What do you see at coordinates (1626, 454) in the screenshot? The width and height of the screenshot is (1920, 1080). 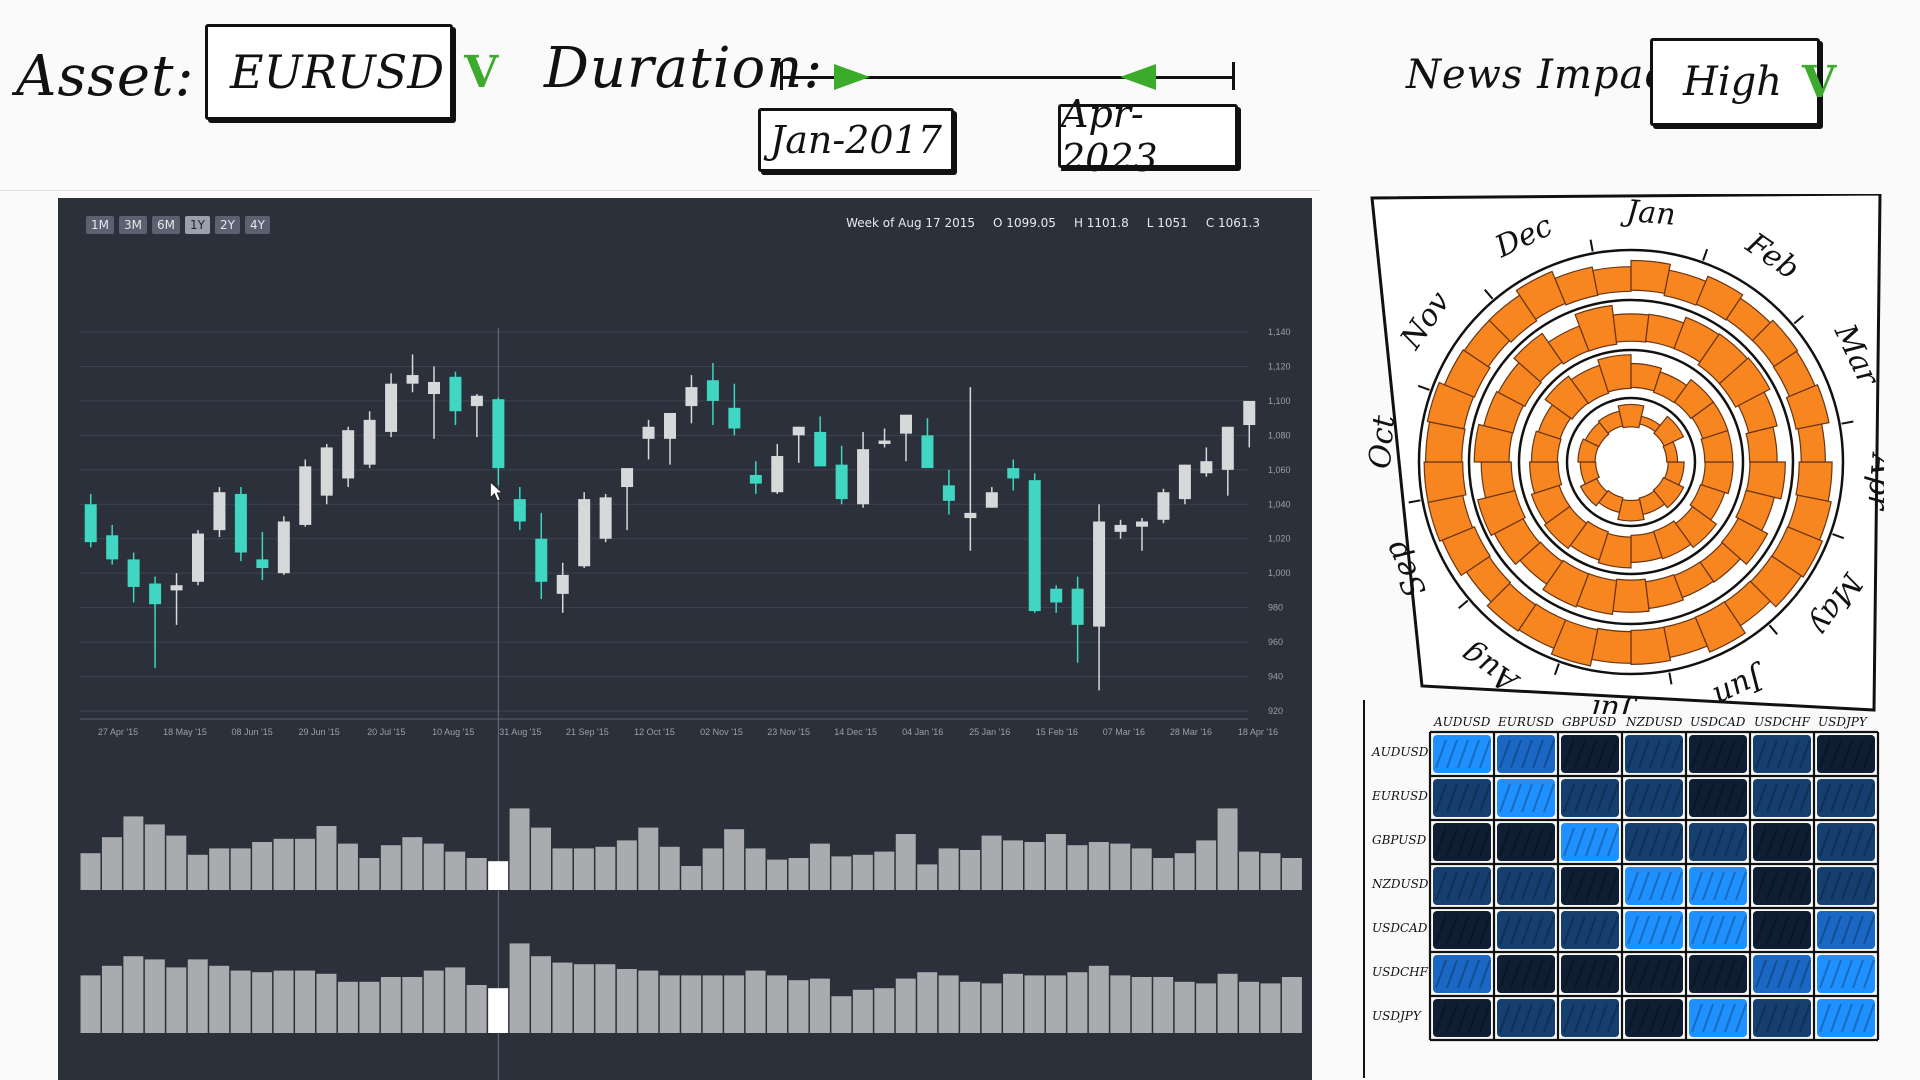 I see `news-radial-chart: JanFebMarAprMayJunJulAugSepOctNovDec` at bounding box center [1626, 454].